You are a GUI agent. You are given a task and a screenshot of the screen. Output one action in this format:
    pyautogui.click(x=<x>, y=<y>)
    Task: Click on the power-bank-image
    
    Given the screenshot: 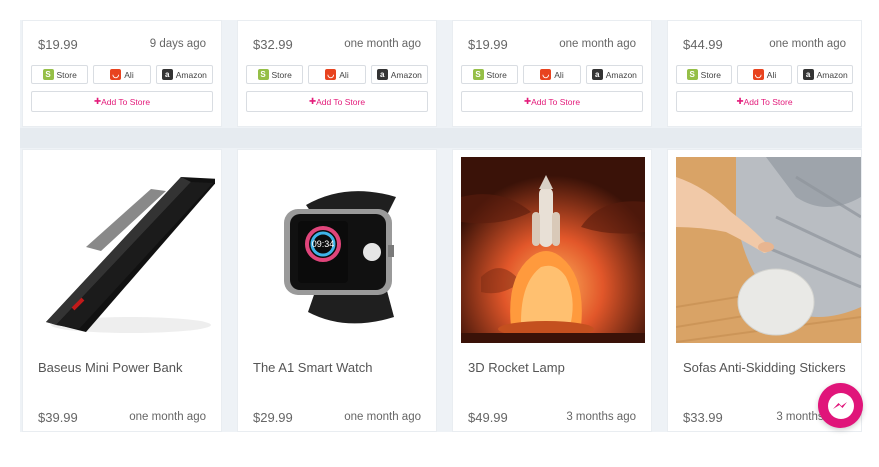 What is the action you would take?
    pyautogui.click(x=123, y=250)
    